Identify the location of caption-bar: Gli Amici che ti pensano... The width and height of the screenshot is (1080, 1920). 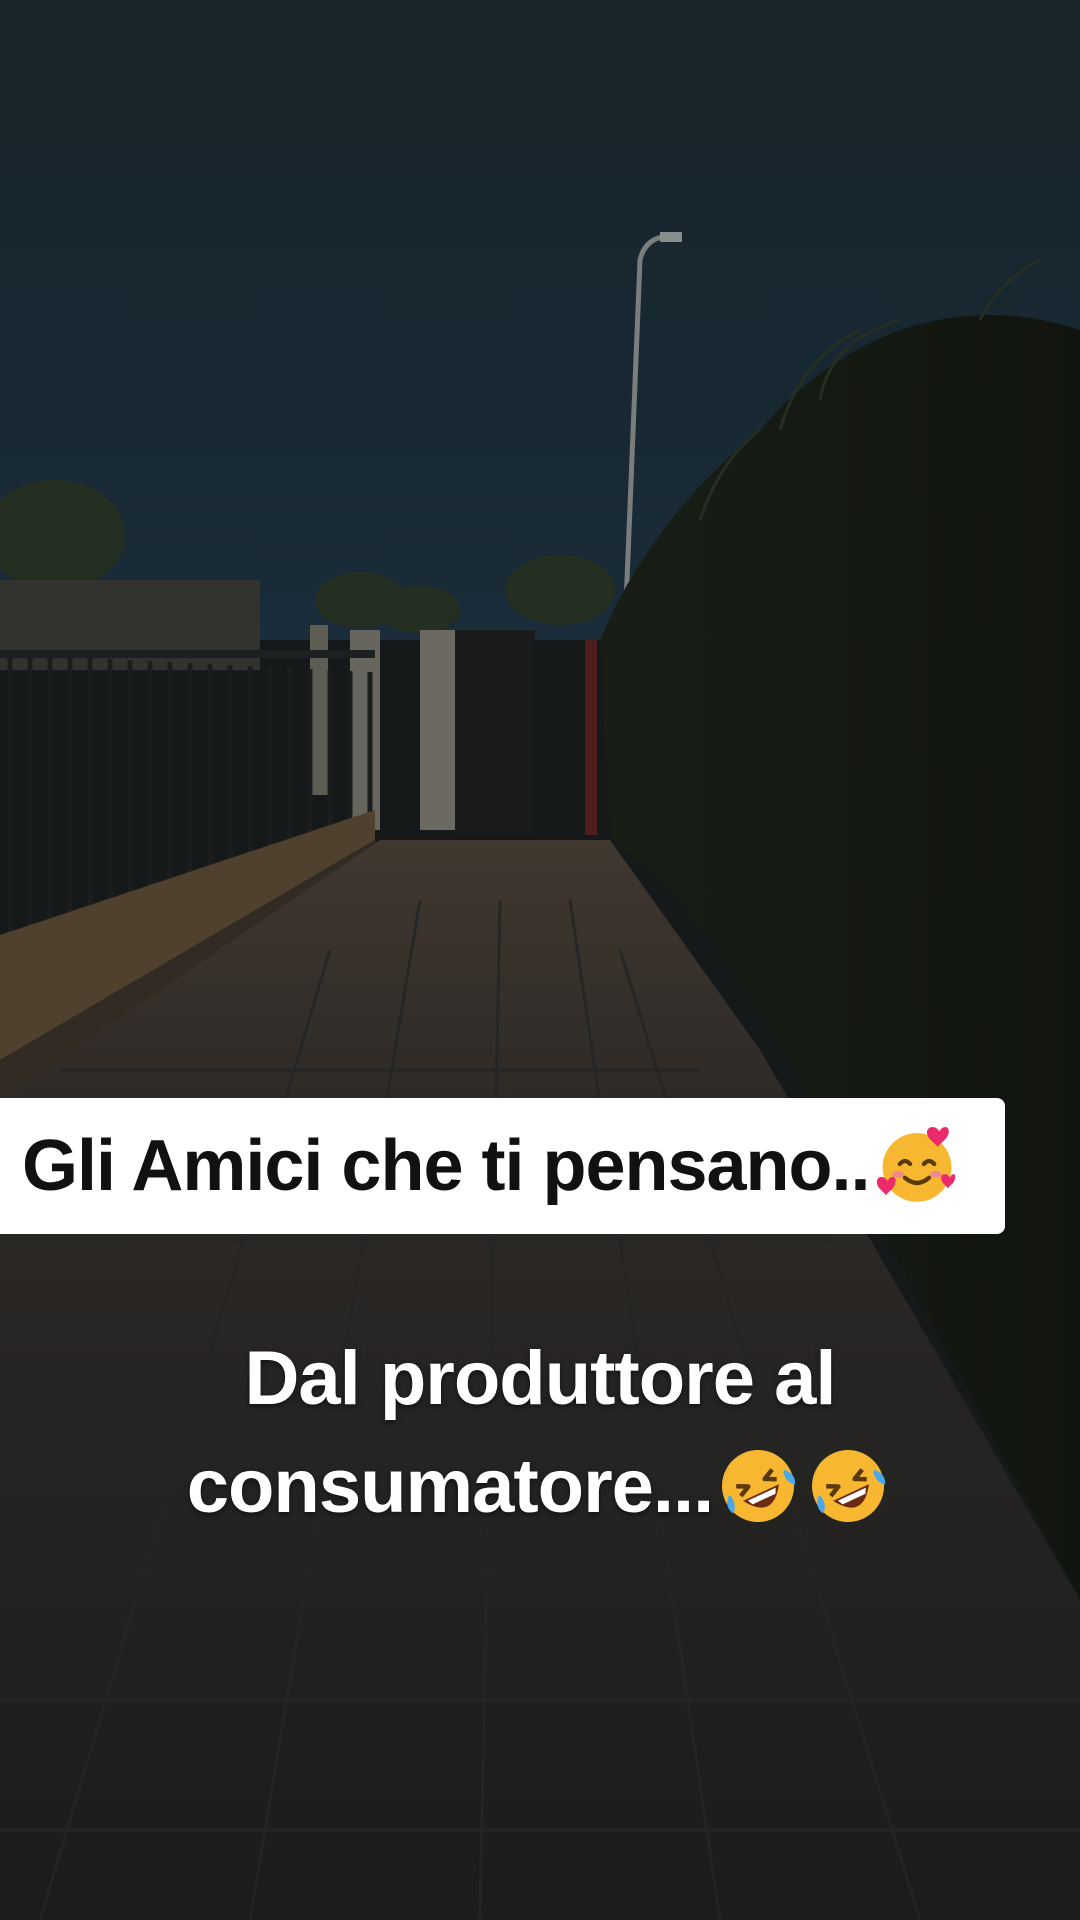
(502, 1166).